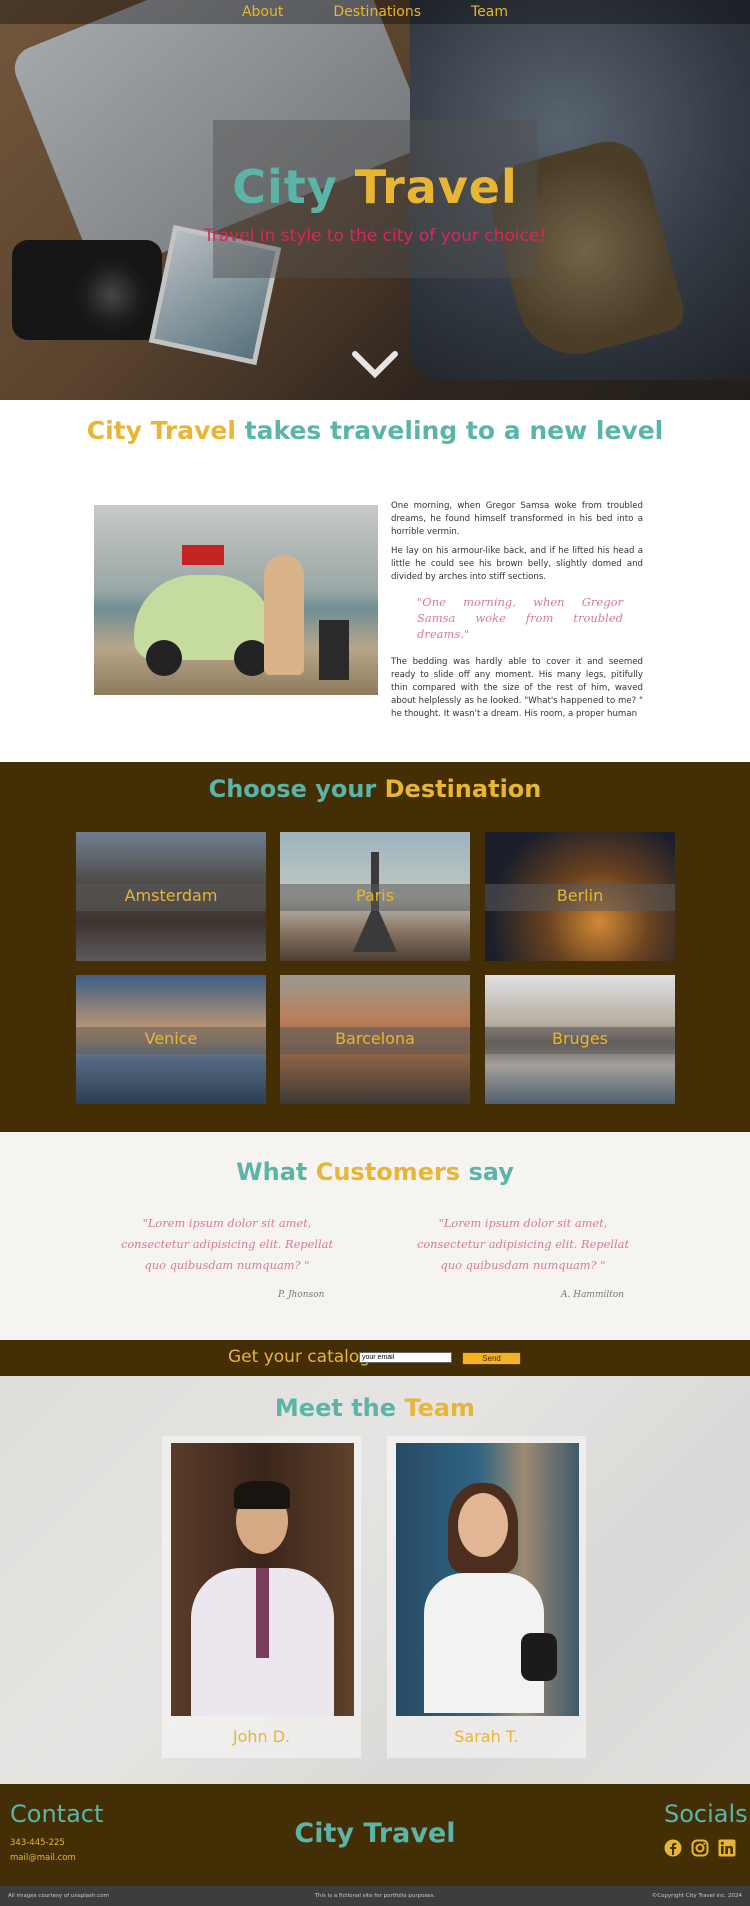  I want to click on destination-label: Berlin, so click(580, 895).